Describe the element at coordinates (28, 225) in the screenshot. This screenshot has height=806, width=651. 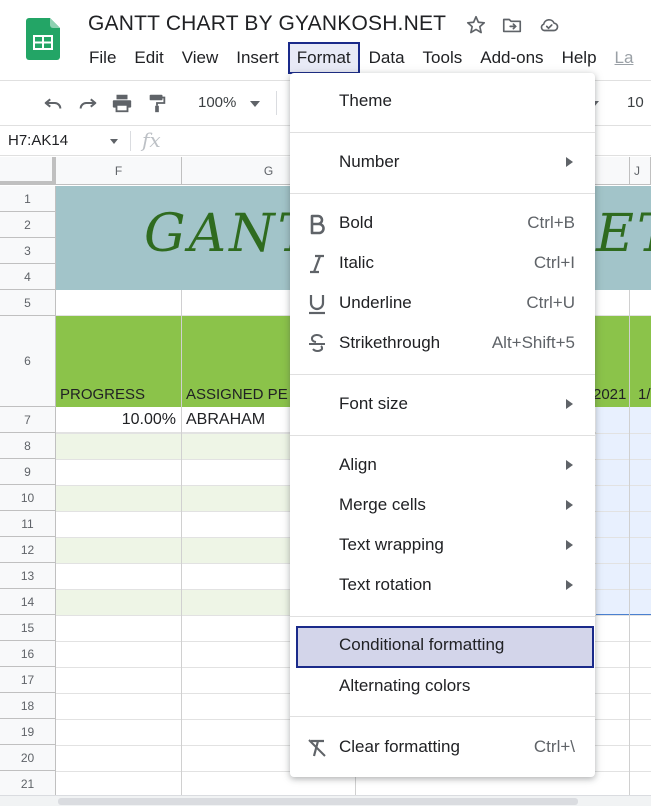
I see `row-header-2: 2` at that location.